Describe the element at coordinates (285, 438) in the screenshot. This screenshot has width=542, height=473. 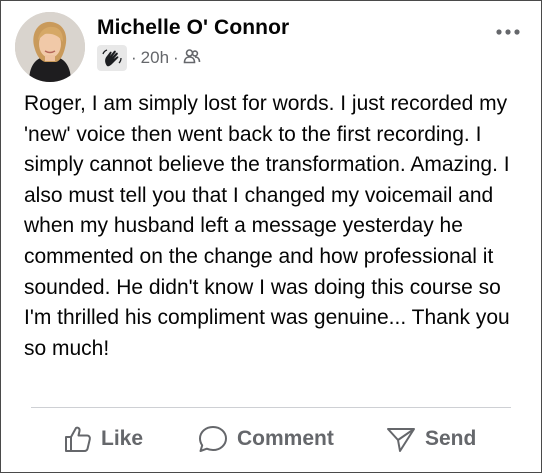
I see `comment-label: Comment` at that location.